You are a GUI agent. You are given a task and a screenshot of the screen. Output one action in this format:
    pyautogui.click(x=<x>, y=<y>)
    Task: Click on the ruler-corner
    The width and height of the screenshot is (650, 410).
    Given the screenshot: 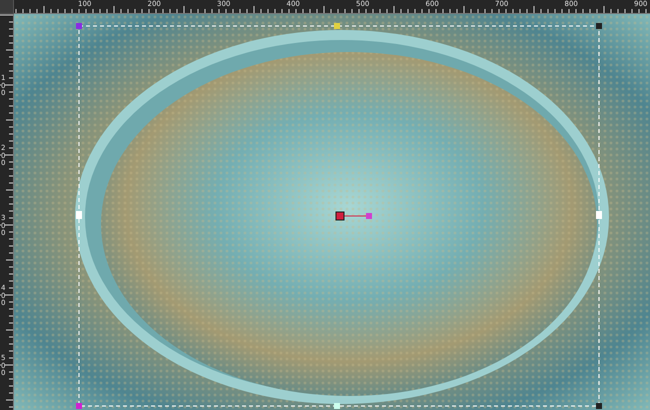 What is the action you would take?
    pyautogui.click(x=7, y=7)
    